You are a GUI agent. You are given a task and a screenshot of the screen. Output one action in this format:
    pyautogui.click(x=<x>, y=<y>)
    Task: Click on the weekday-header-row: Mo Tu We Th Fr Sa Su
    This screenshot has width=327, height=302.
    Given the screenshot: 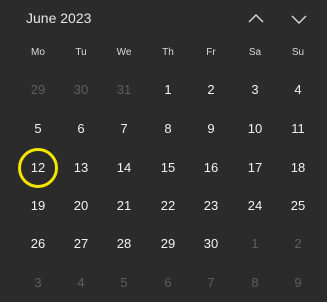 What is the action you would take?
    pyautogui.click(x=163, y=53)
    